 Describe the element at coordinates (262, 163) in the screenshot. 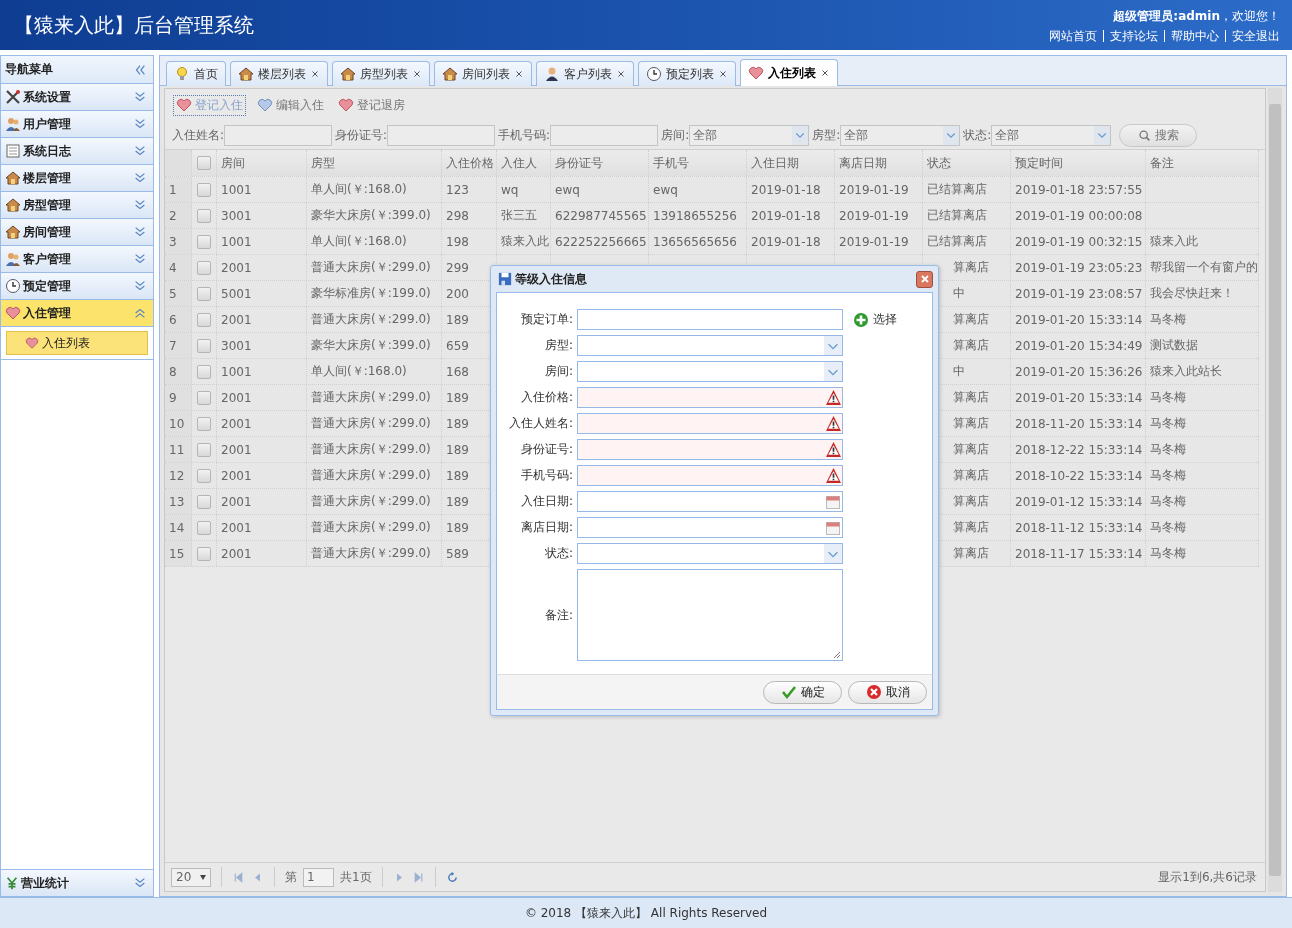

I see `column-header: 房间` at that location.